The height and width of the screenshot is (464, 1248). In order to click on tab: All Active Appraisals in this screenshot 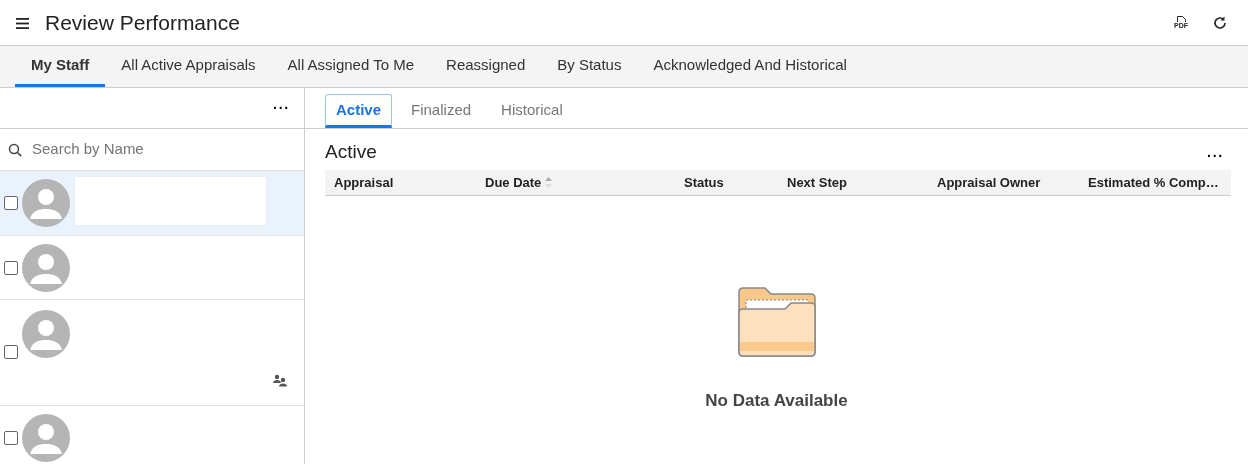, I will do `click(188, 66)`.